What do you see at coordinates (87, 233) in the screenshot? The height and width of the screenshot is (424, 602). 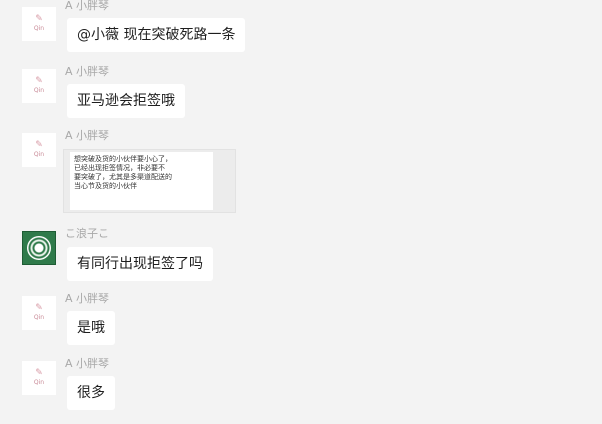 I see `sender-name: こ浪子こ` at bounding box center [87, 233].